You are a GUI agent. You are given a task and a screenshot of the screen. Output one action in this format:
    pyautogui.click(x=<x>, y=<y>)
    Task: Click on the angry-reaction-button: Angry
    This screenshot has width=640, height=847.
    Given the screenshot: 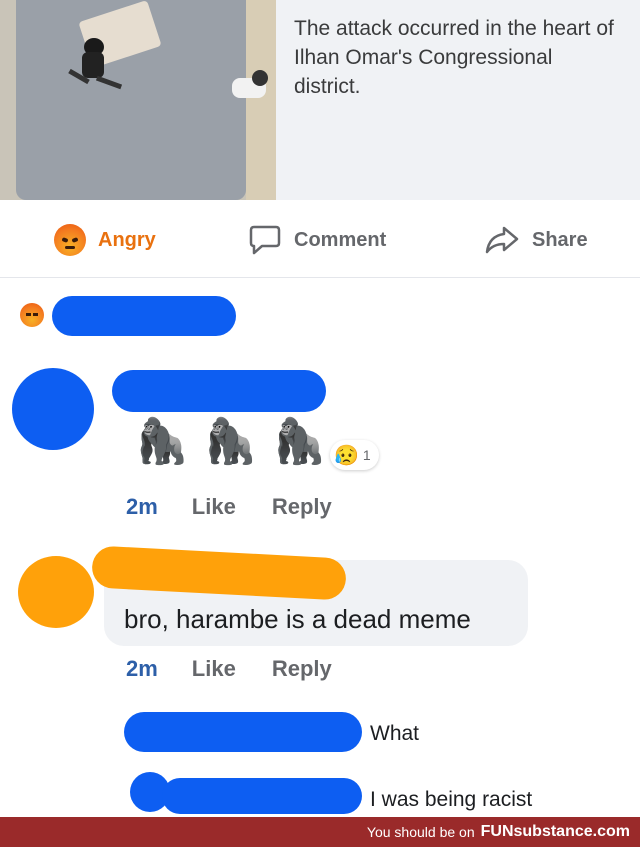 What is the action you would take?
    pyautogui.click(x=105, y=240)
    